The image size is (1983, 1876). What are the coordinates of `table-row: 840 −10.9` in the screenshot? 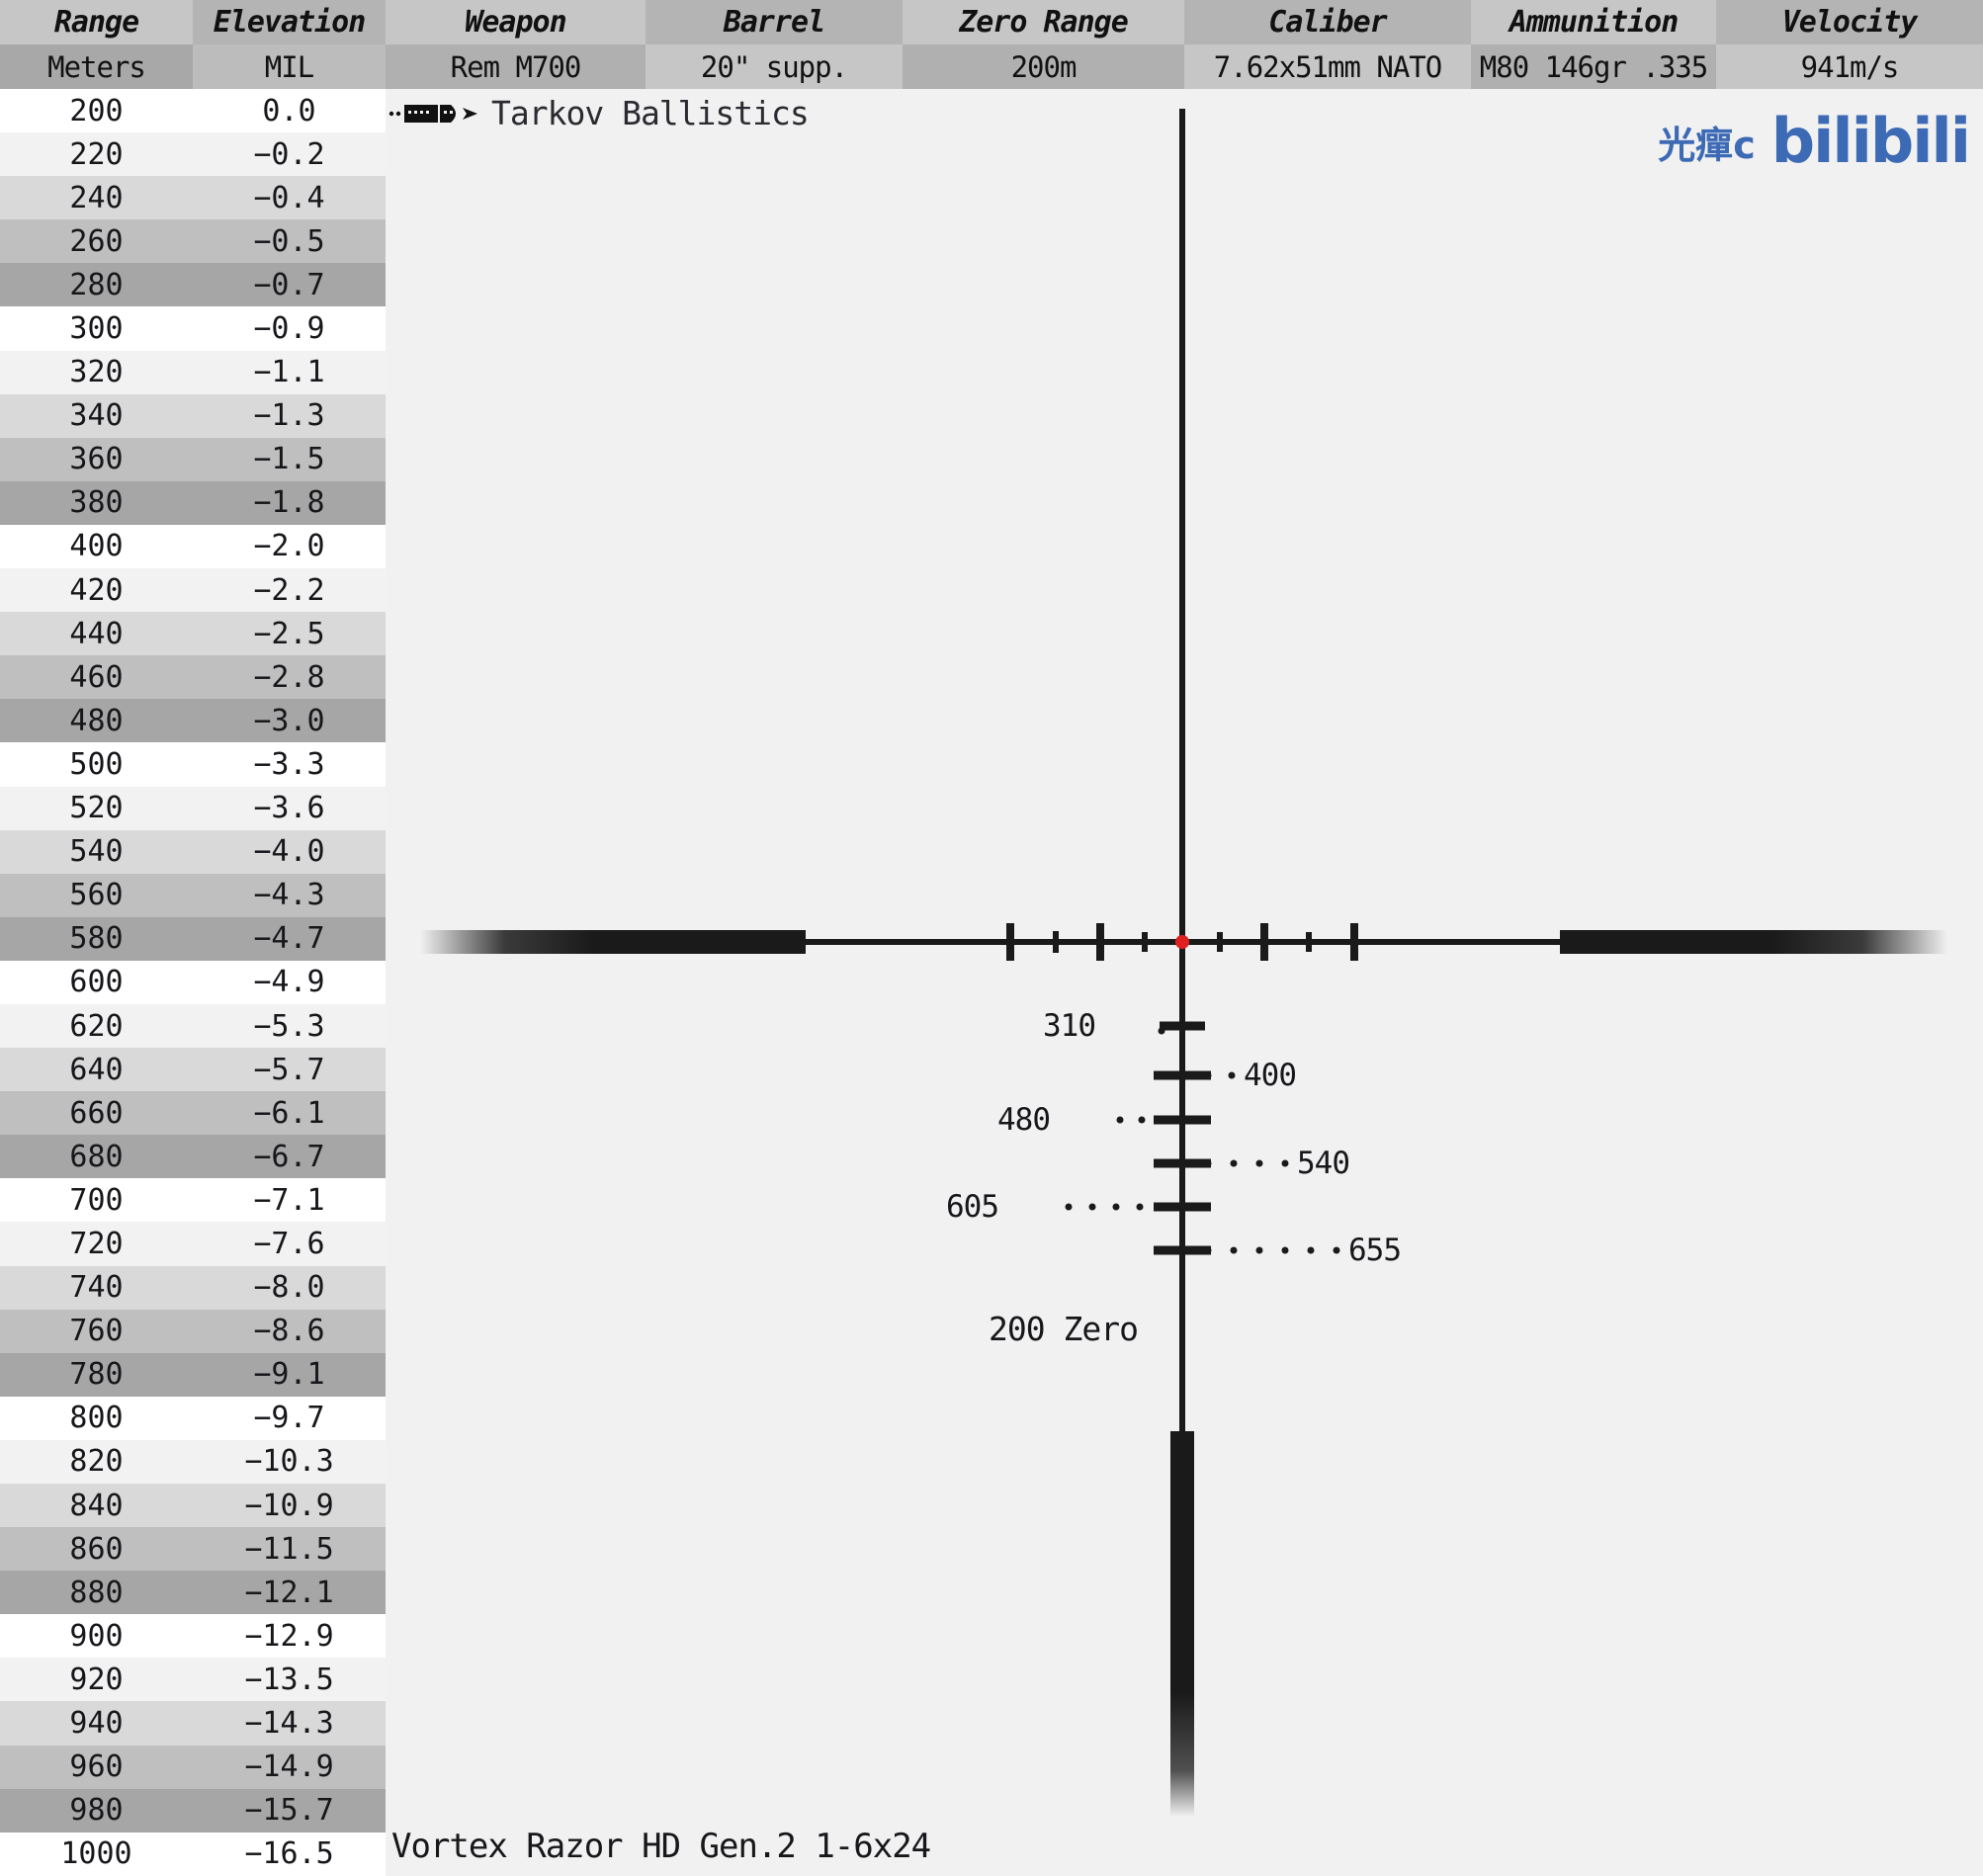 It's located at (193, 1506).